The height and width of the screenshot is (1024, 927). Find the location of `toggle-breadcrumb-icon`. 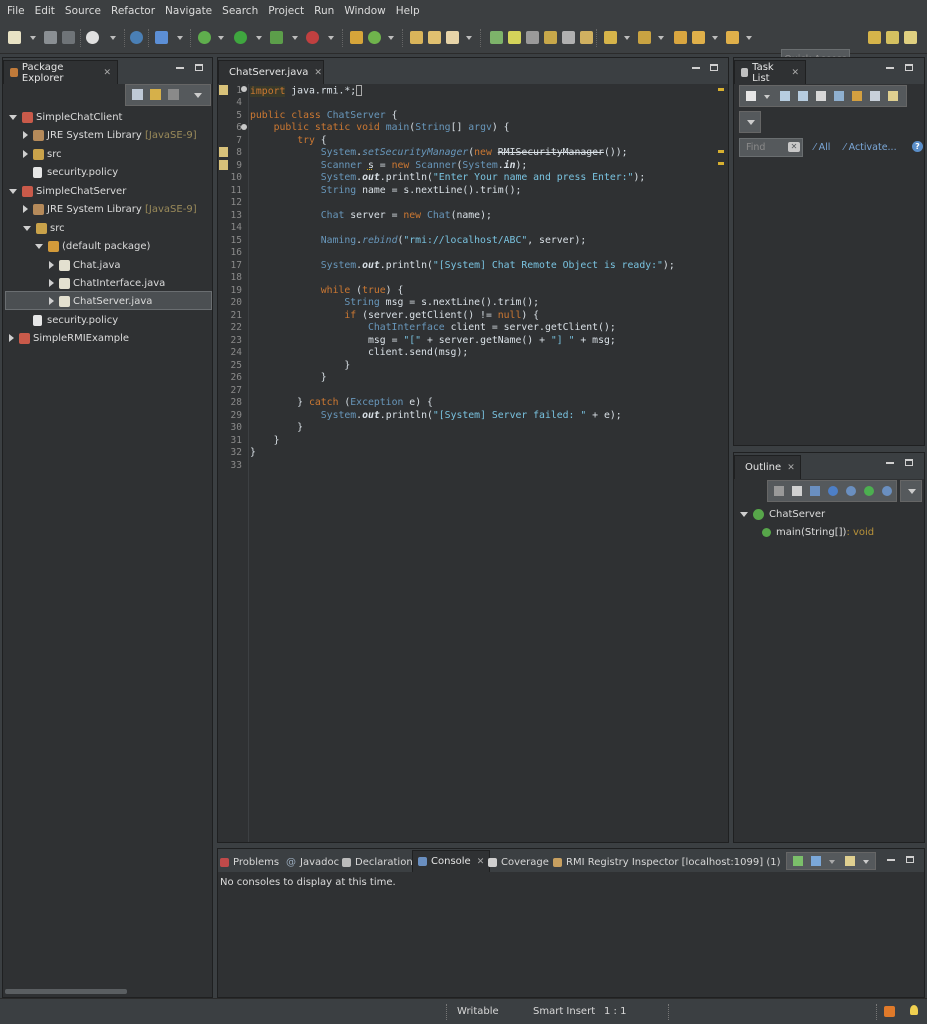

toggle-breadcrumb-icon is located at coordinates (496, 37).